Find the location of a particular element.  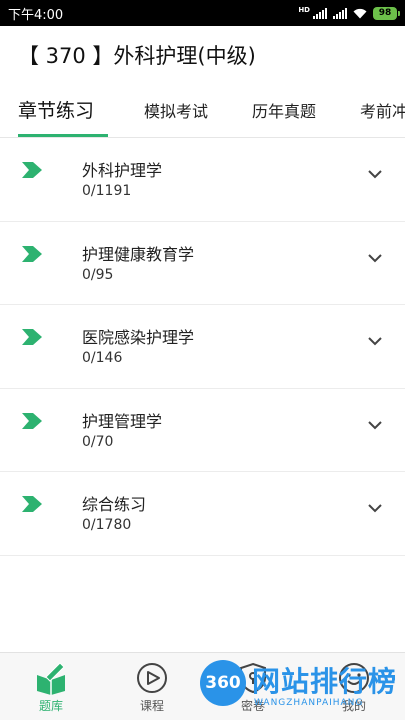

nav-label: 密卷 is located at coordinates (252, 706).